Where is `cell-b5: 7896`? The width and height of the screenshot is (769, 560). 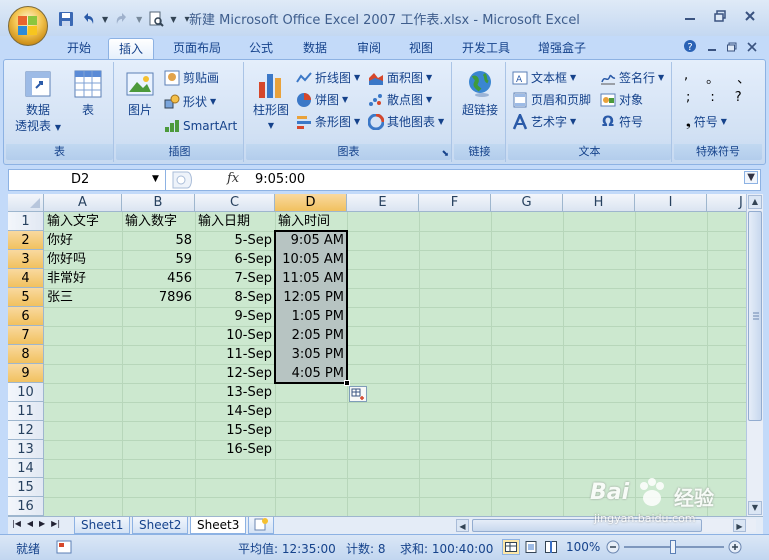
cell-b5: 7896 is located at coordinates (158, 297).